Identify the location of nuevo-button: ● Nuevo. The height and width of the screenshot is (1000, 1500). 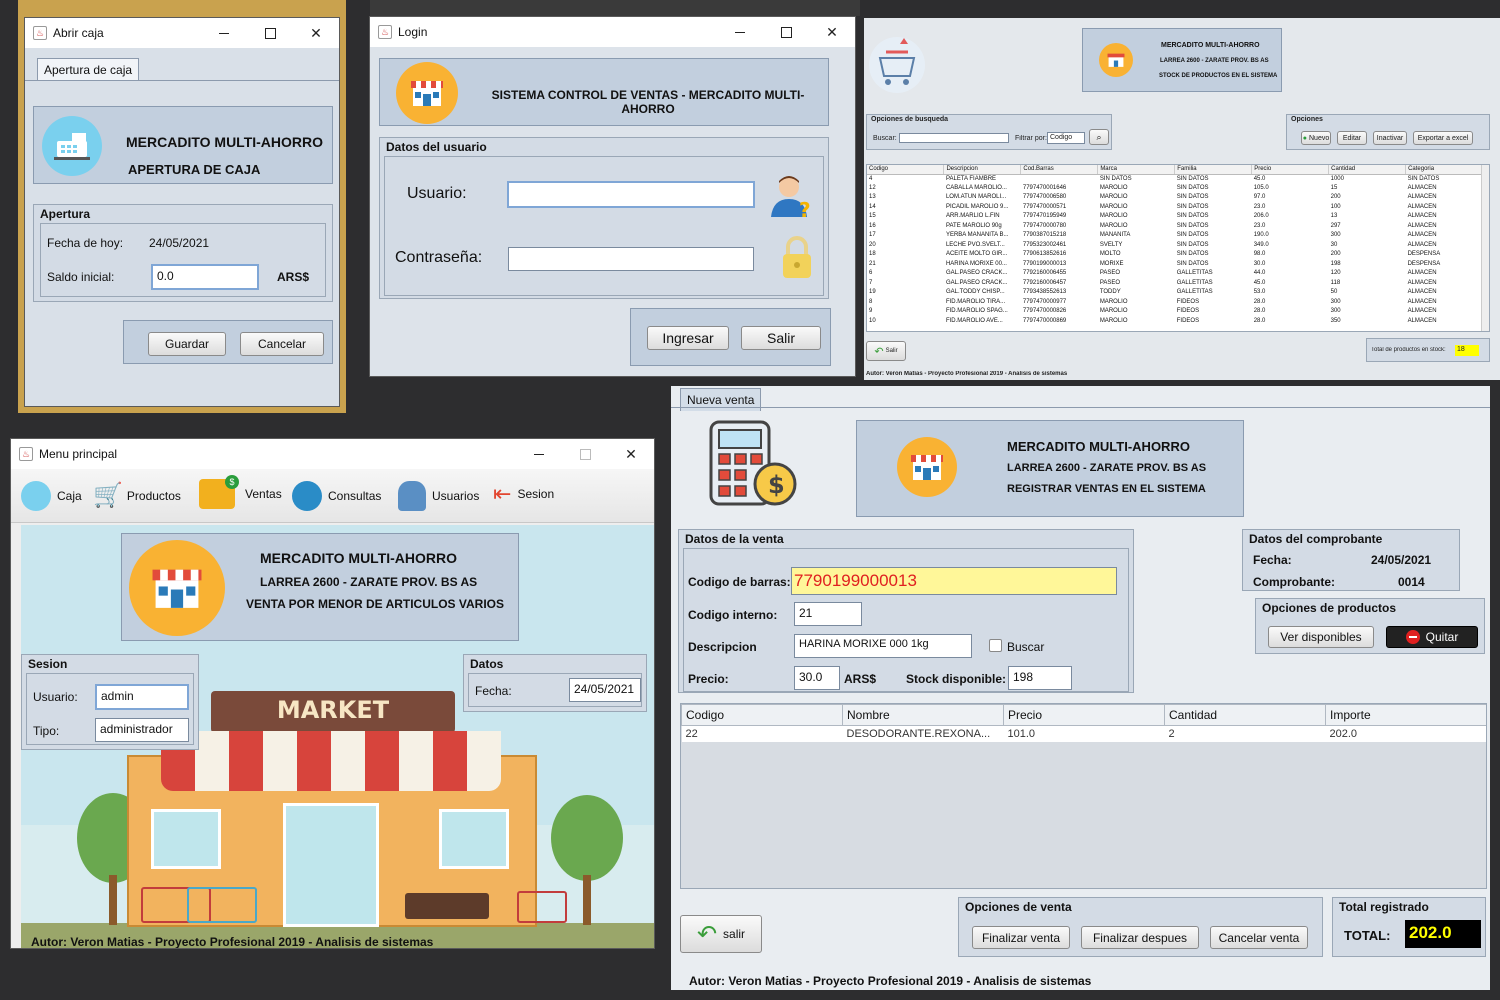
(1316, 138).